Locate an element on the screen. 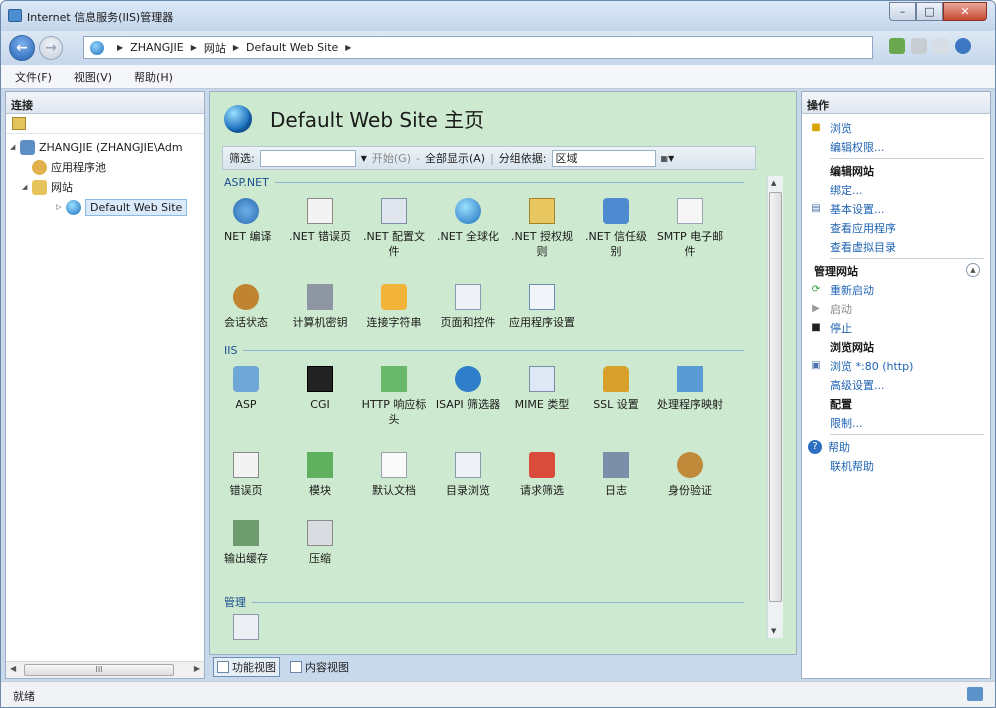 The width and height of the screenshot is (996, 708). menu-help: 帮助(H) is located at coordinates (153, 77).